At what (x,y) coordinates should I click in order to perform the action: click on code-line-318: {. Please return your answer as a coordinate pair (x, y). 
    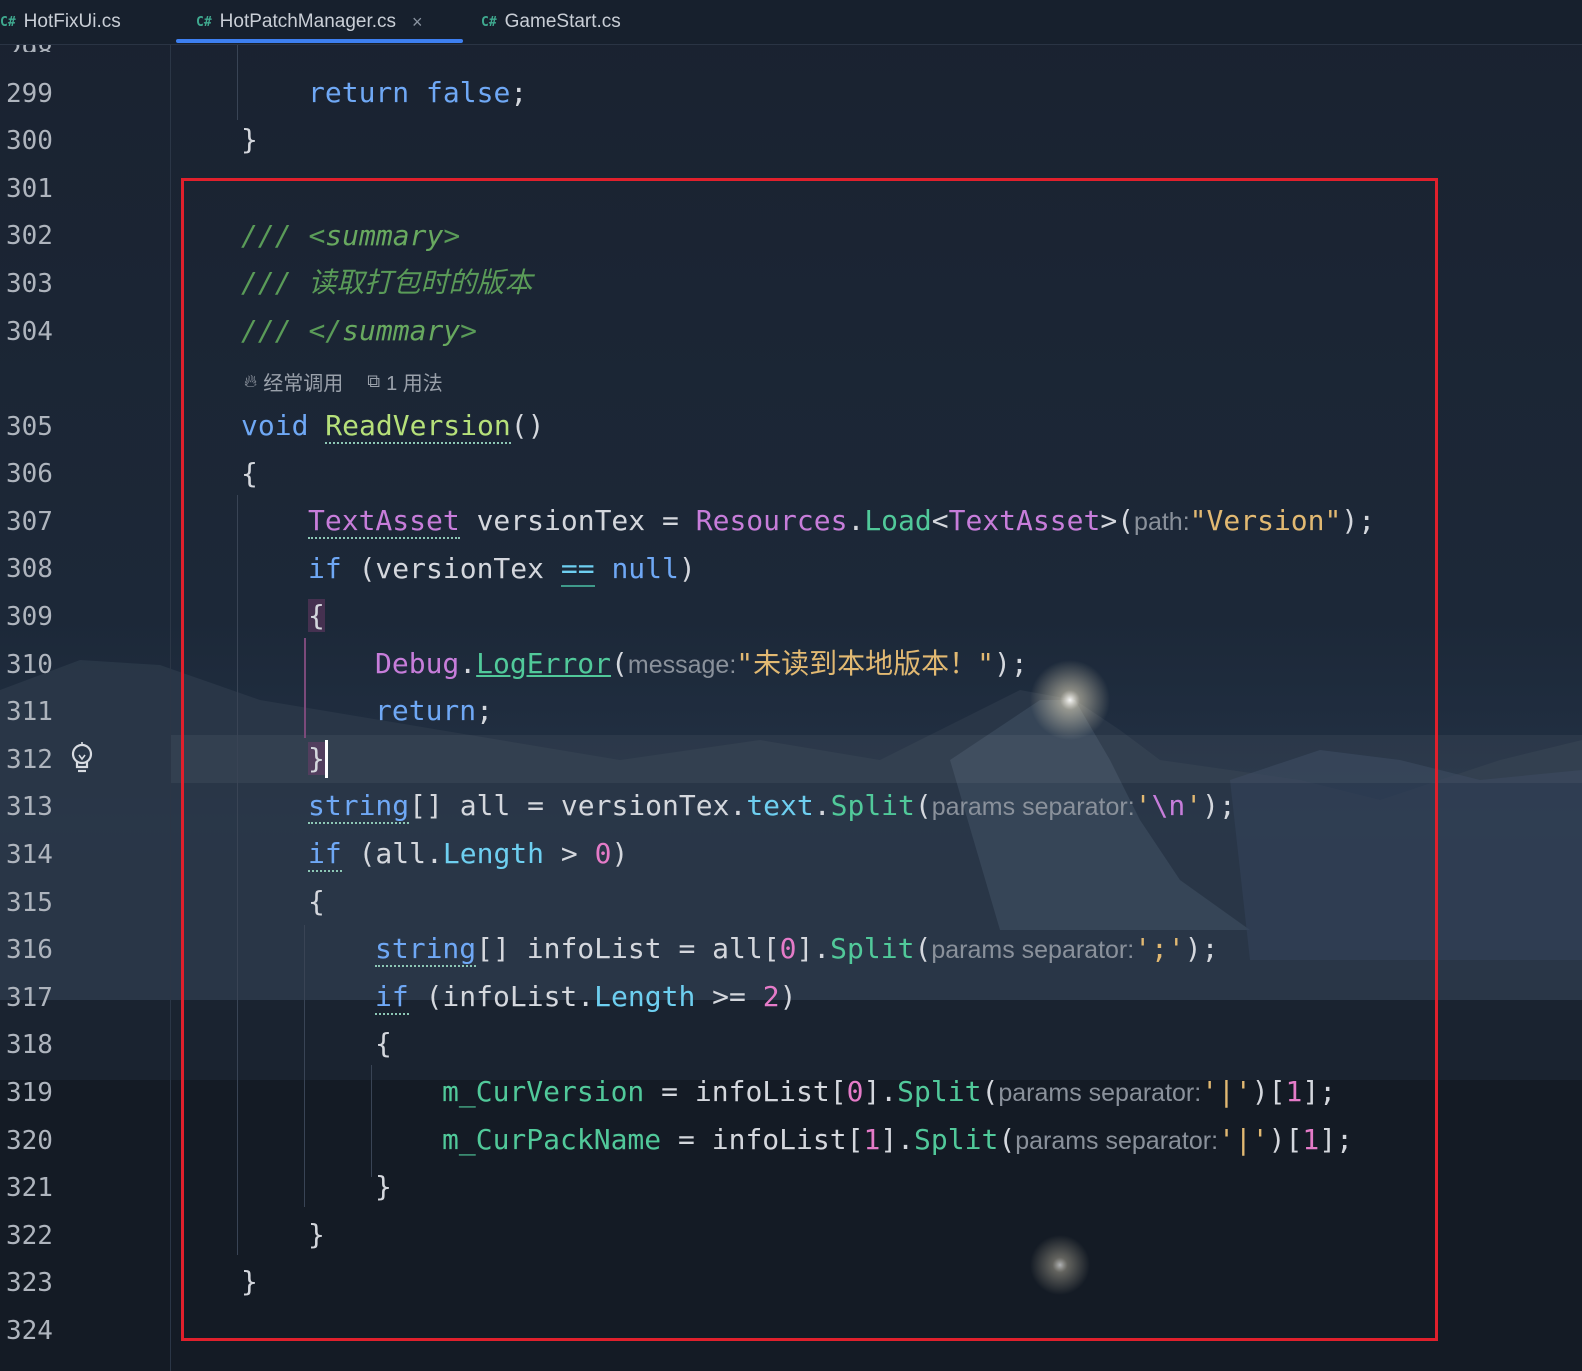
    Looking at the image, I should click on (383, 1044).